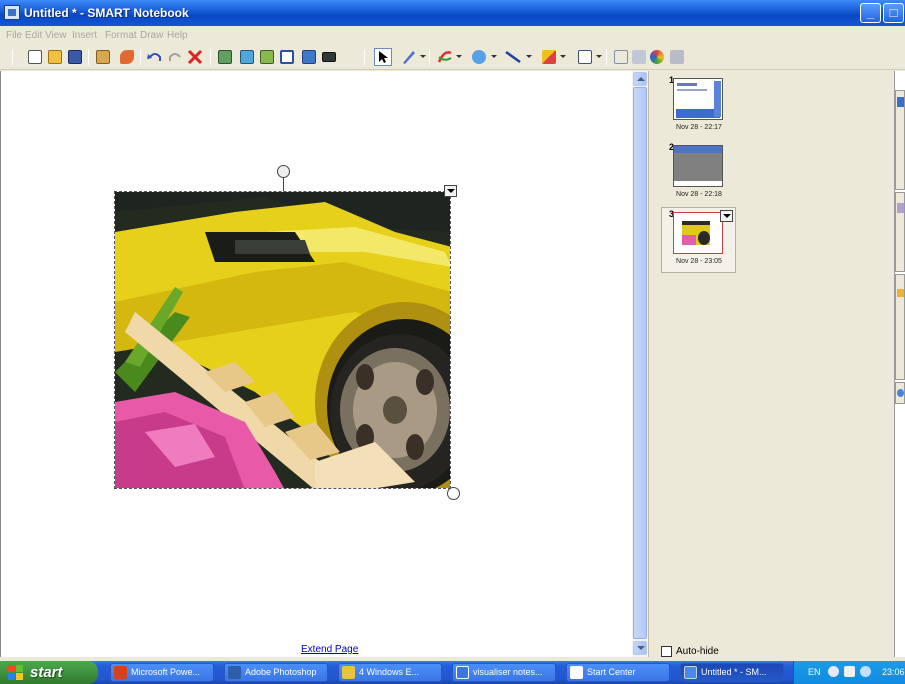 The width and height of the screenshot is (905, 684). I want to click on select-icon, so click(383, 57).